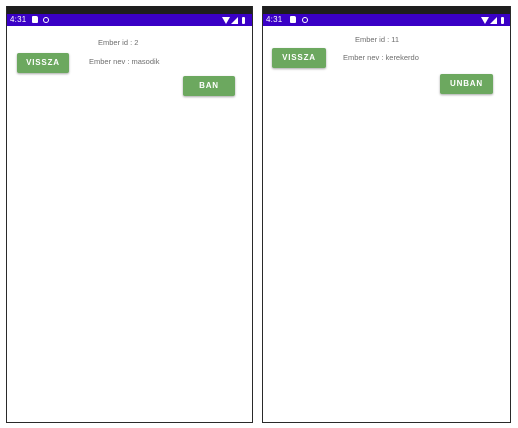 This screenshot has height=428, width=518. Describe the element at coordinates (381, 57) in the screenshot. I see `ember-nev-label: Ember nev : kerekerdo` at that location.